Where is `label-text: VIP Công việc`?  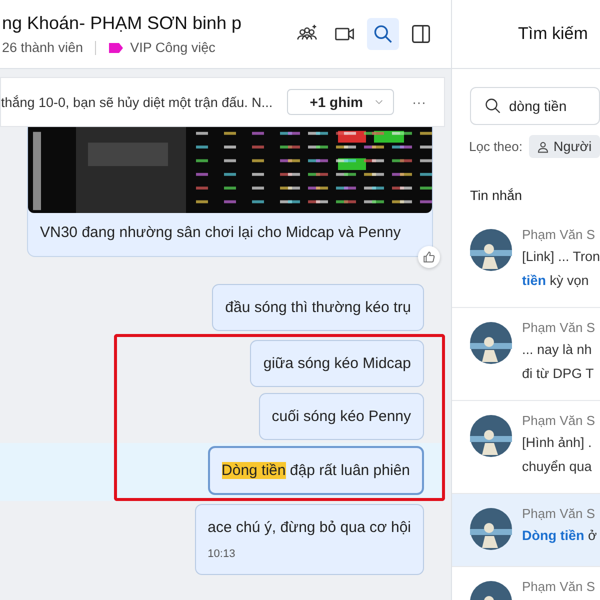 label-text: VIP Công việc is located at coordinates (173, 47).